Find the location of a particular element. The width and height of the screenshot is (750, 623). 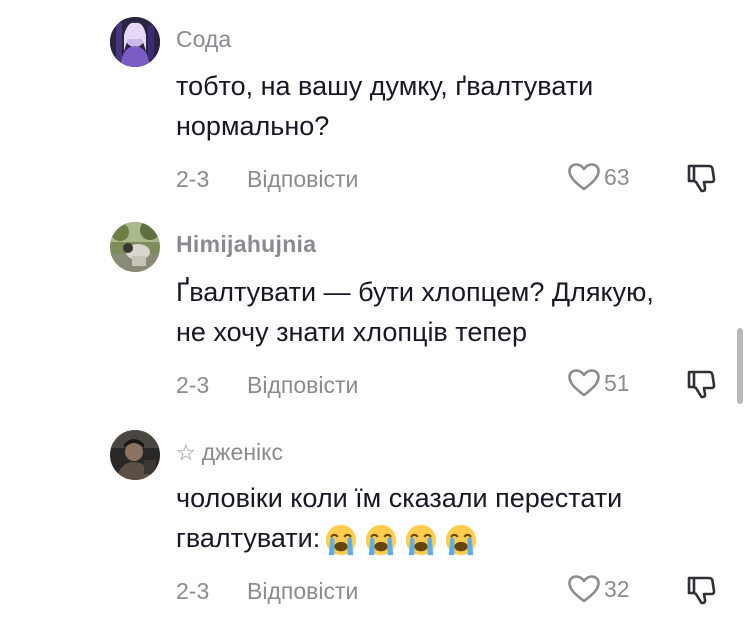

avatar-green-outdoor-icon is located at coordinates (135, 247).